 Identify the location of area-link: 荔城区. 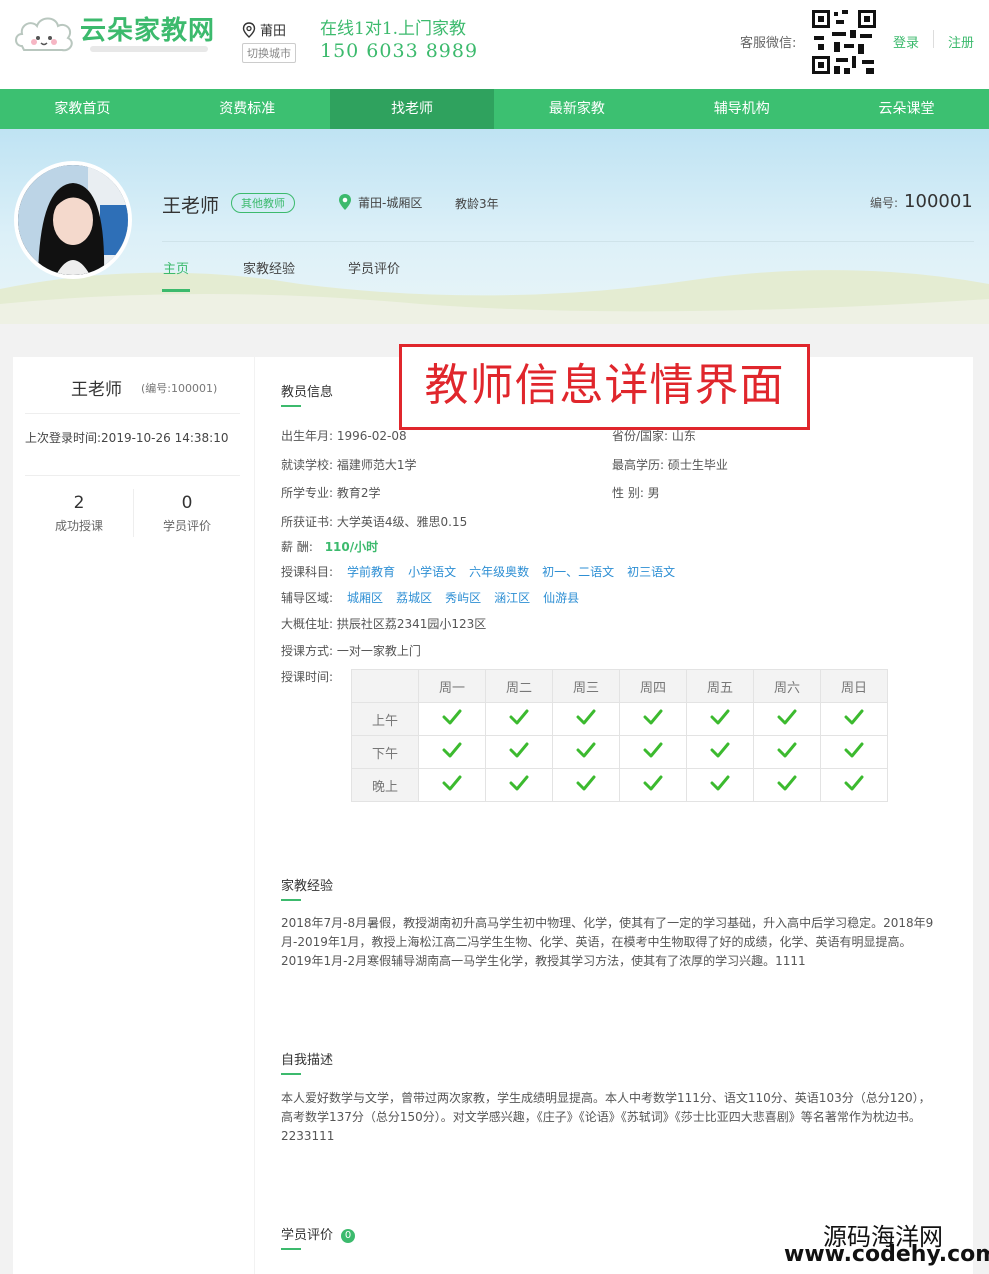
(414, 598).